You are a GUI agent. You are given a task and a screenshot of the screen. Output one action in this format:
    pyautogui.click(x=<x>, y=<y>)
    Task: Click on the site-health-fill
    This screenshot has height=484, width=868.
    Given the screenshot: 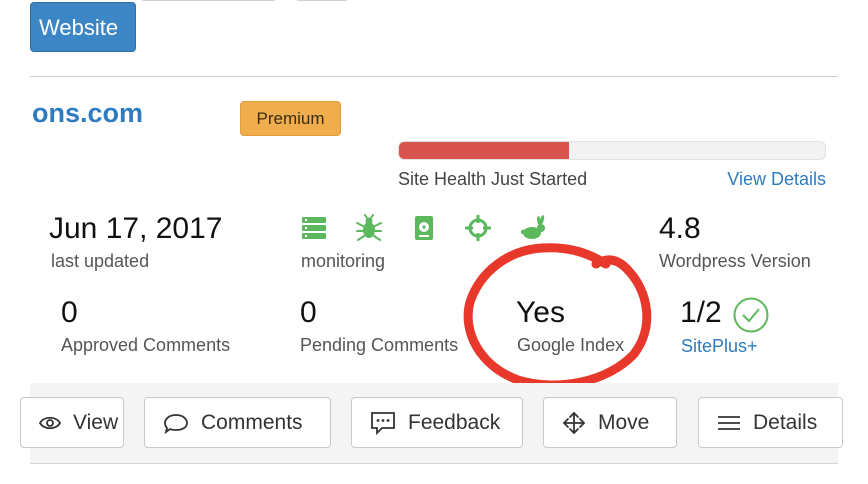 What is the action you would take?
    pyautogui.click(x=484, y=150)
    